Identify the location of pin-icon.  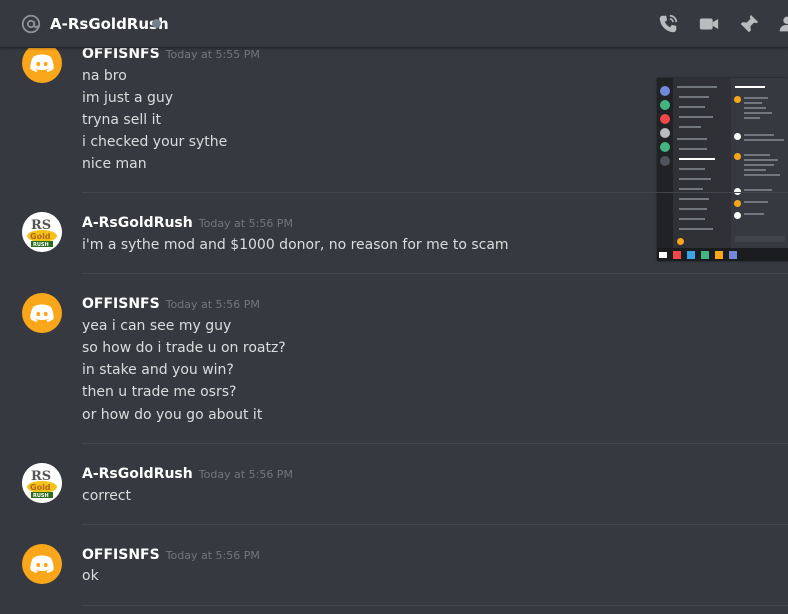
(749, 24).